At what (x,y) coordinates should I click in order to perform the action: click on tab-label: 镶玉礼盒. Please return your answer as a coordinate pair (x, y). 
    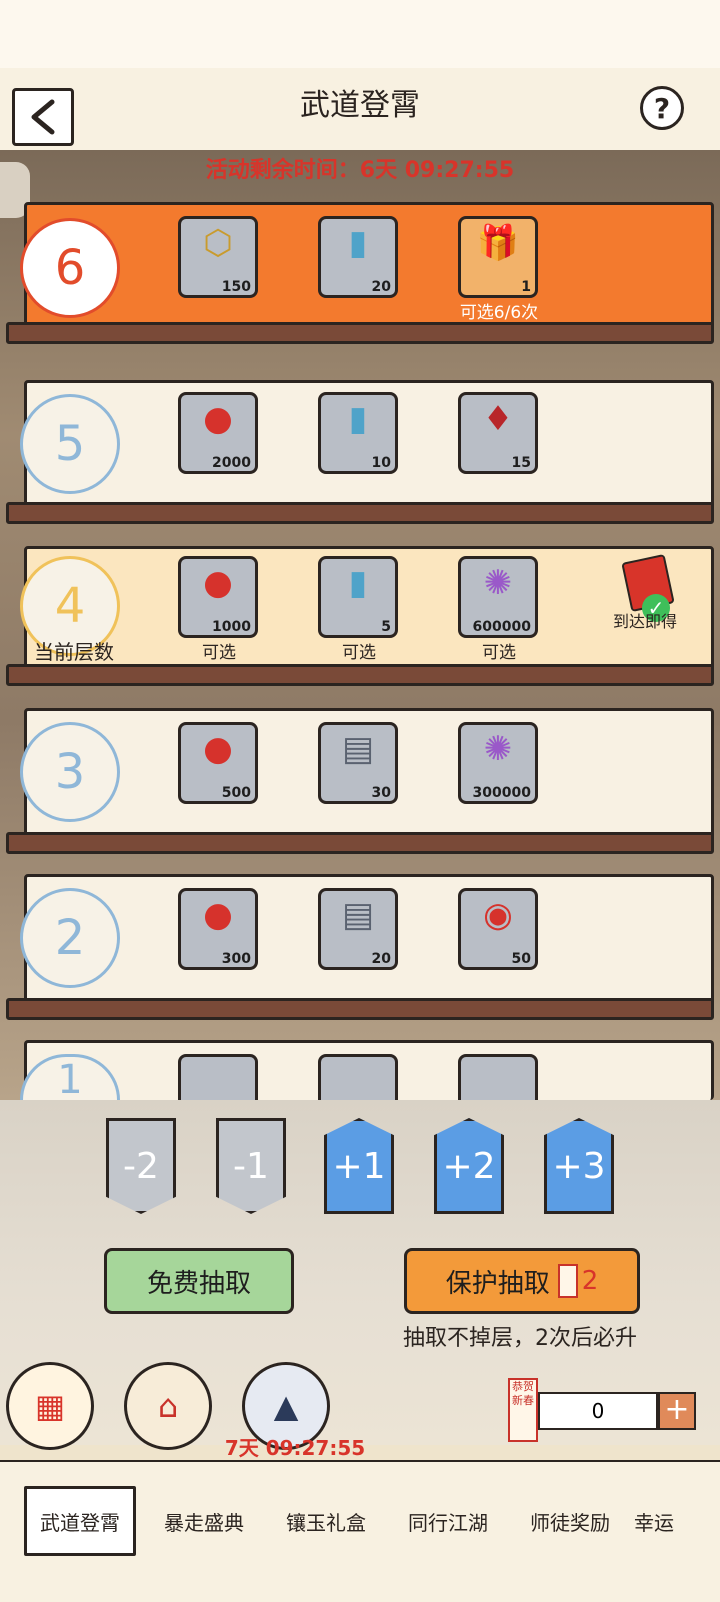
    Looking at the image, I should click on (326, 1522).